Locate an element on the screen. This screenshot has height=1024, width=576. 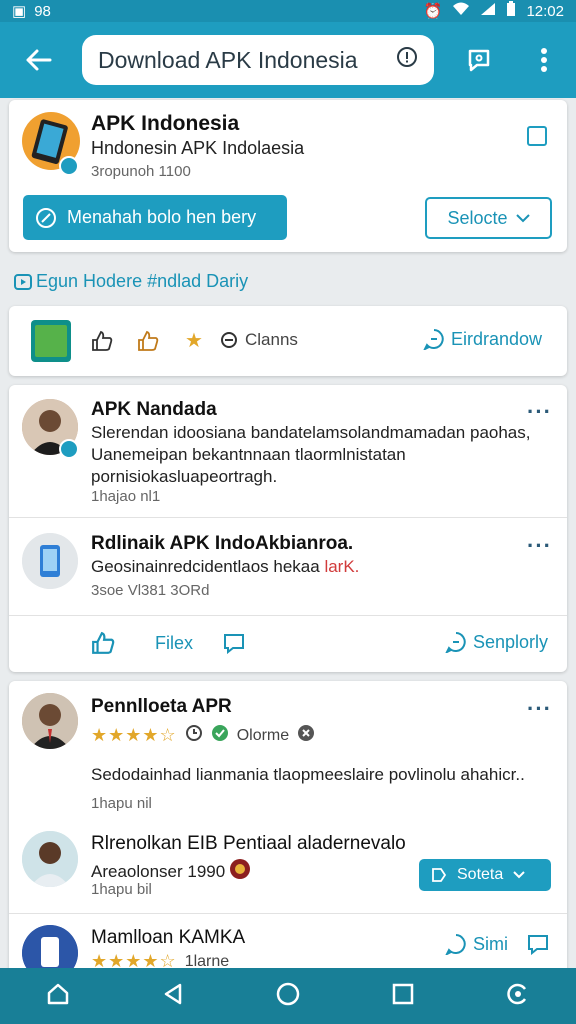
bookmark-icon is located at coordinates (537, 136).